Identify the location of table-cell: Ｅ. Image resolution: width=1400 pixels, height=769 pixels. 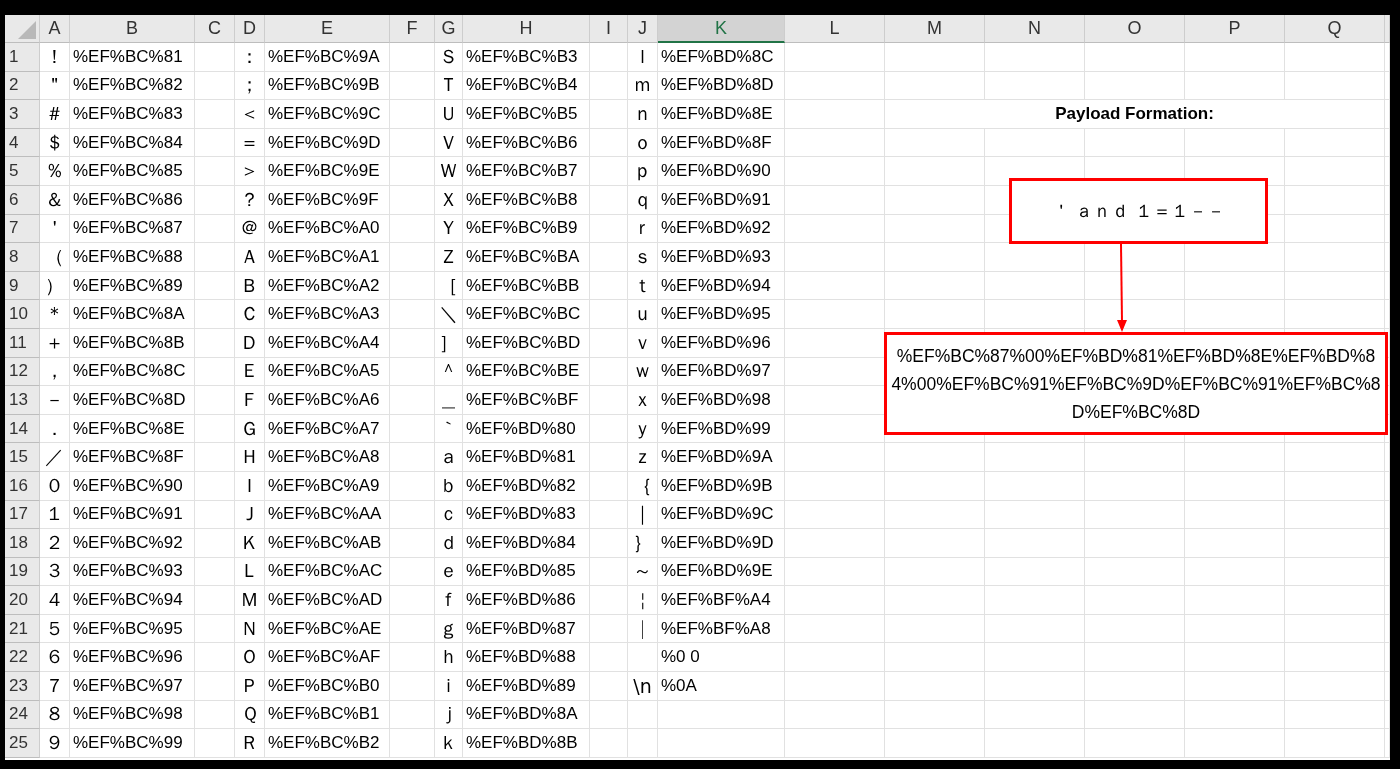
(250, 372).